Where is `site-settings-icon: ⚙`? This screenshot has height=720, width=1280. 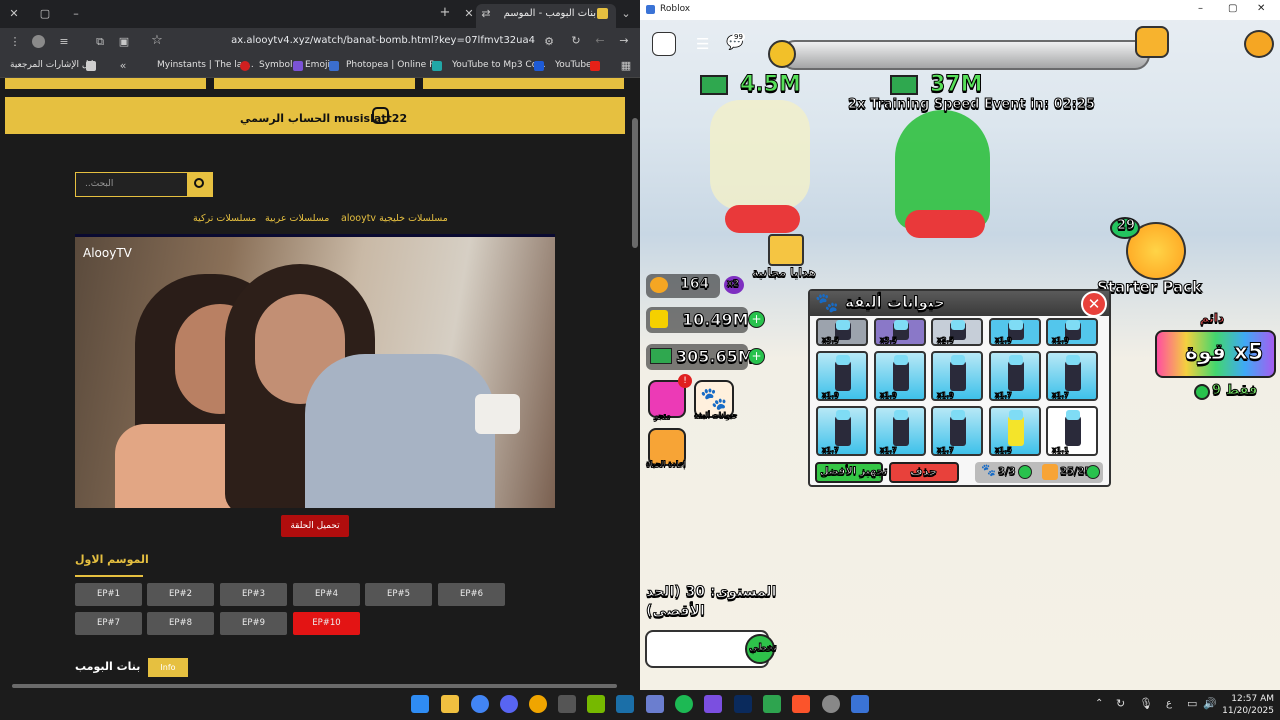 site-settings-icon: ⚙ is located at coordinates (549, 42).